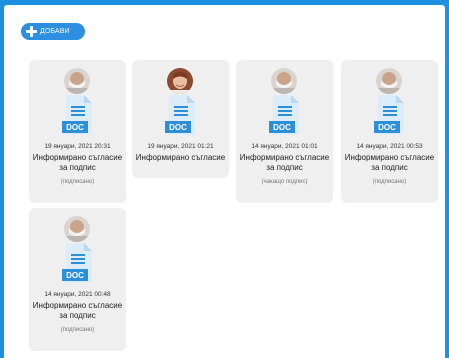 The image size is (449, 358). I want to click on card-date: 19 януари, 2021 20:31, so click(77, 146).